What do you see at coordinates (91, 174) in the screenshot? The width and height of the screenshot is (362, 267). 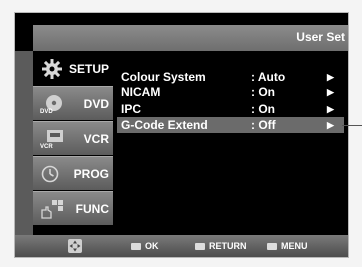 I see `sidebar-item-label: PROG` at bounding box center [91, 174].